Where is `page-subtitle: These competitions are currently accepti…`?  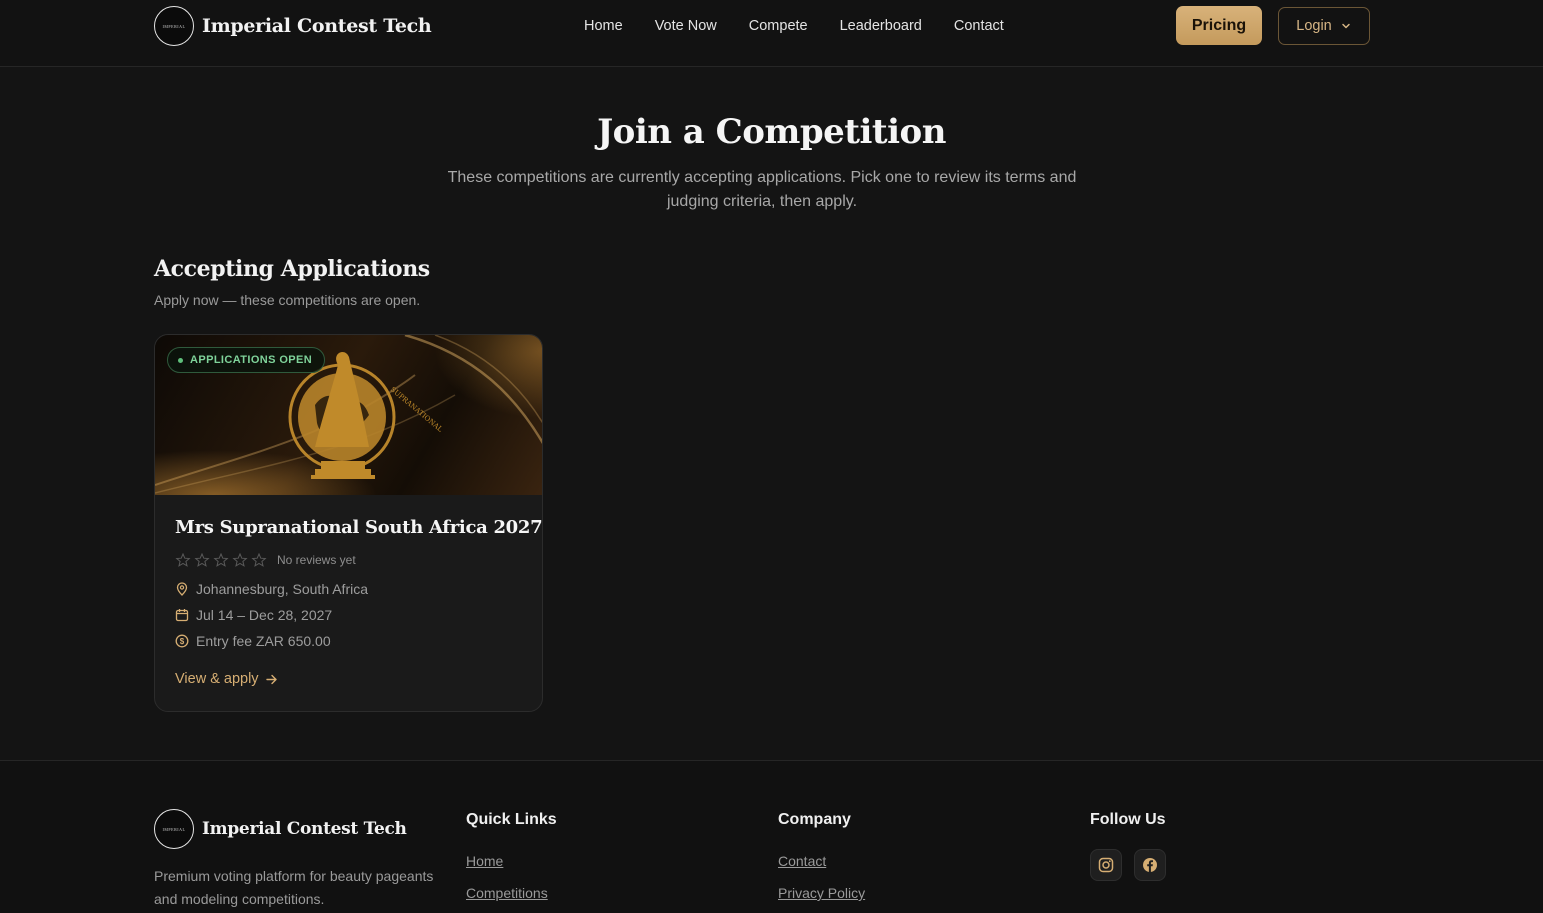 page-subtitle: These competitions are currently accepti… is located at coordinates (762, 189).